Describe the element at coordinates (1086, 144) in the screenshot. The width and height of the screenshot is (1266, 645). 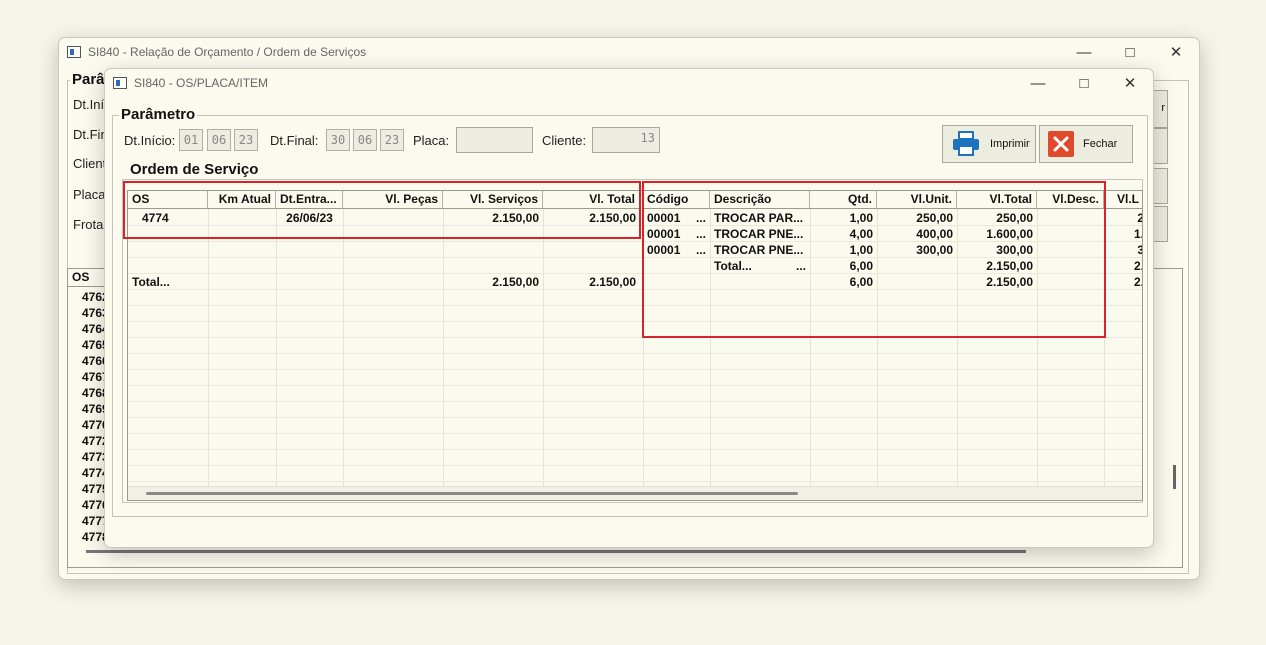
I see `fechar-button: Fechar` at that location.